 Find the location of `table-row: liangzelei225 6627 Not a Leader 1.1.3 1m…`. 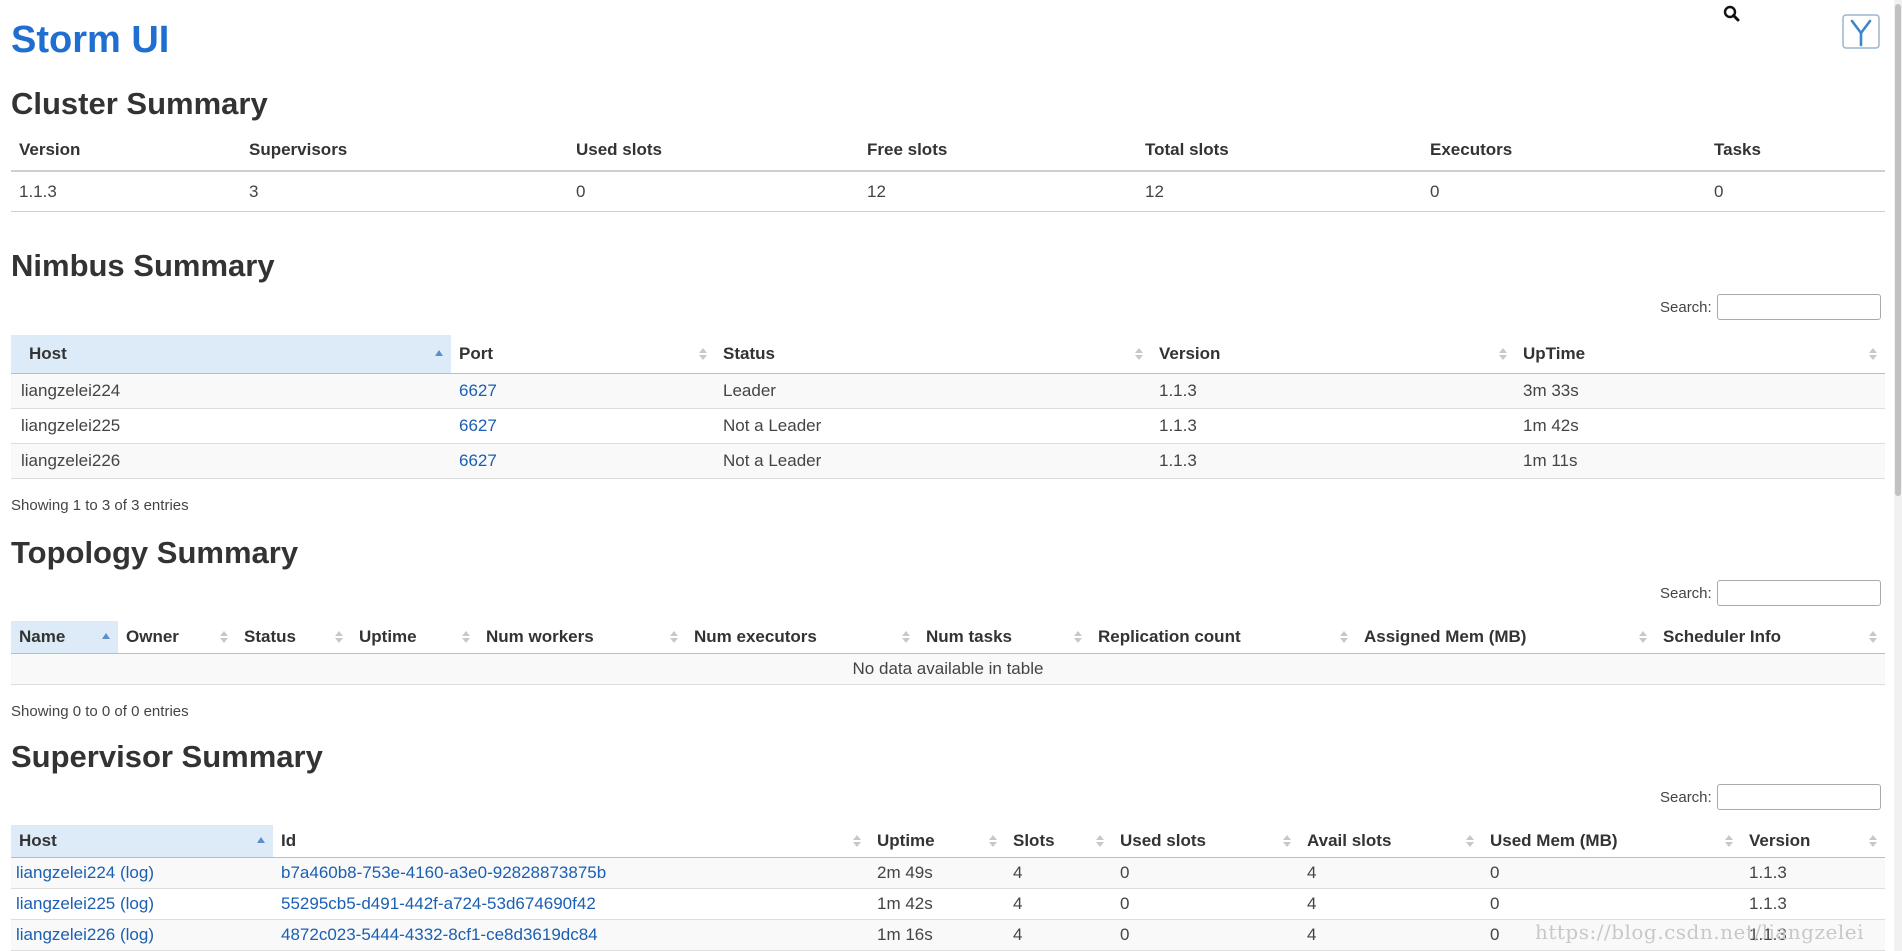

table-row: liangzelei225 6627 Not a Leader 1.1.3 1m… is located at coordinates (948, 426).